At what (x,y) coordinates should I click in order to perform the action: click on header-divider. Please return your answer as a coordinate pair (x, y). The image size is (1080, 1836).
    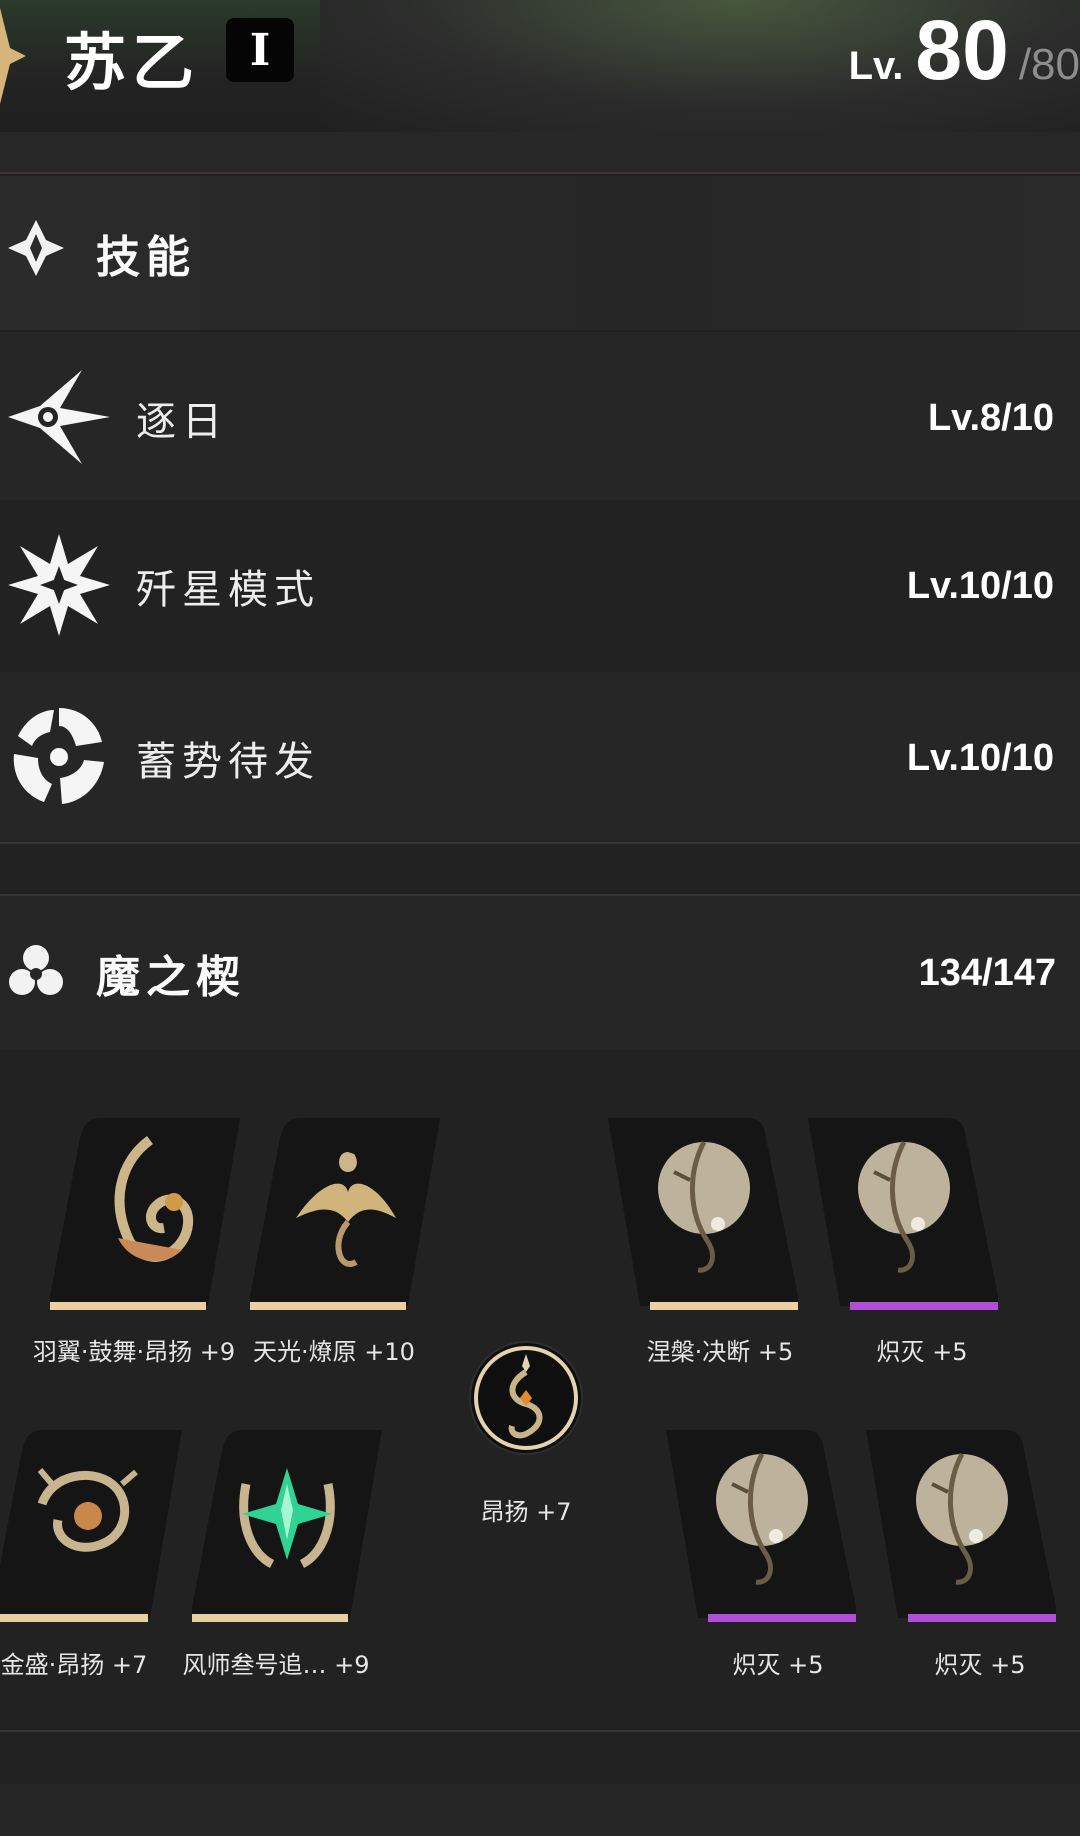
    Looking at the image, I should click on (540, 153).